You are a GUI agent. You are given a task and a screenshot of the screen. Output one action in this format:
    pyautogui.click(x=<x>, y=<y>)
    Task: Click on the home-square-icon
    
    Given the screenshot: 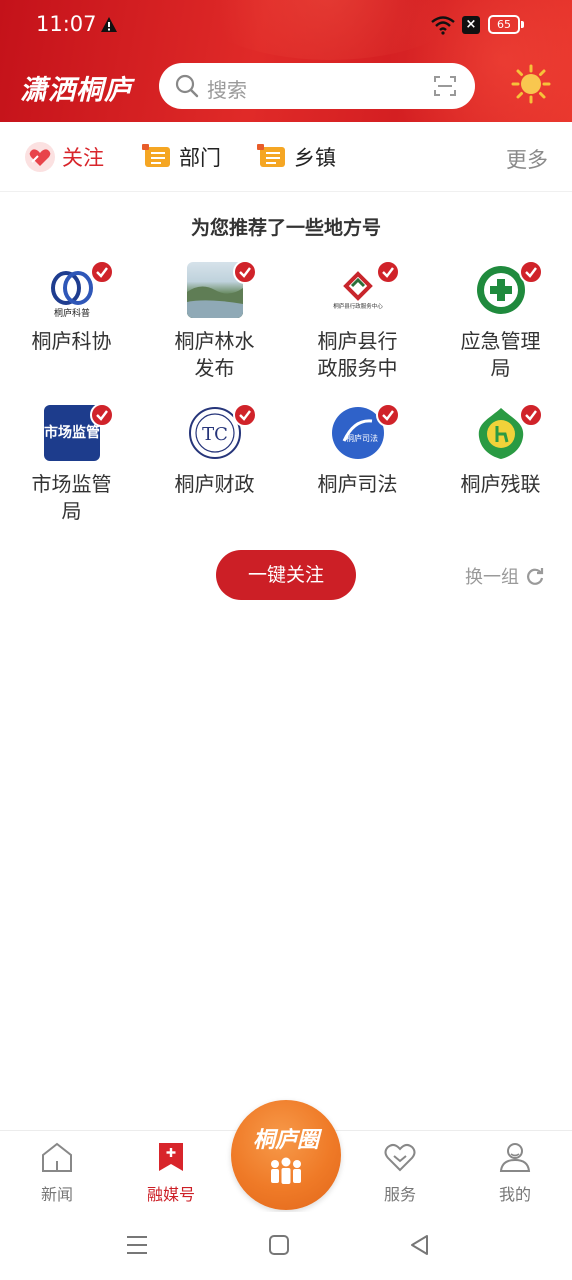 What is the action you would take?
    pyautogui.click(x=279, y=1245)
    